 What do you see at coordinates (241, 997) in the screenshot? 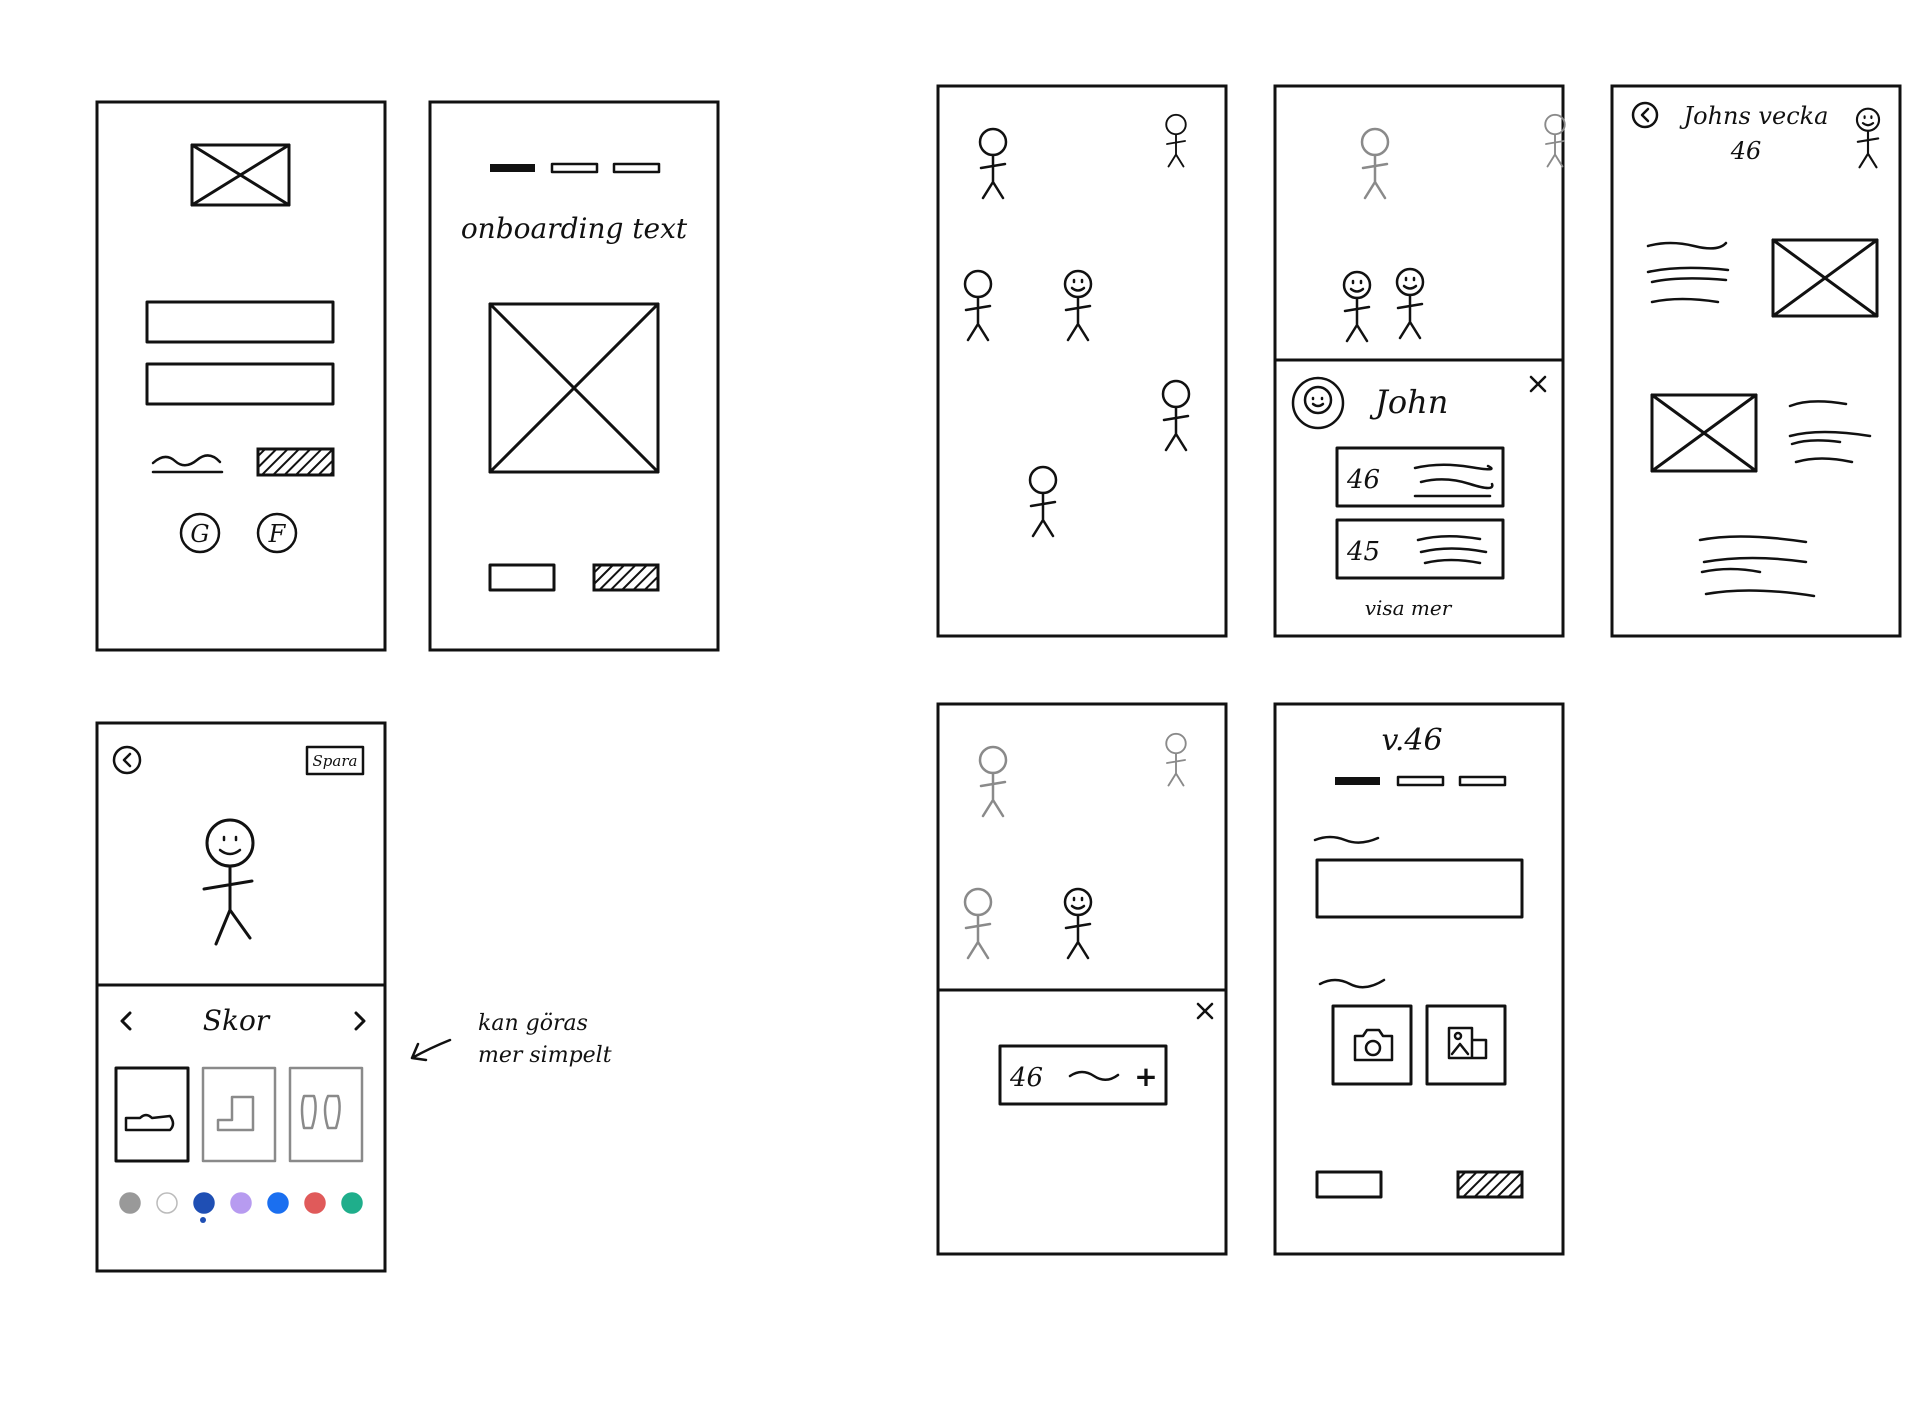
I see `editor-phone-frame` at bounding box center [241, 997].